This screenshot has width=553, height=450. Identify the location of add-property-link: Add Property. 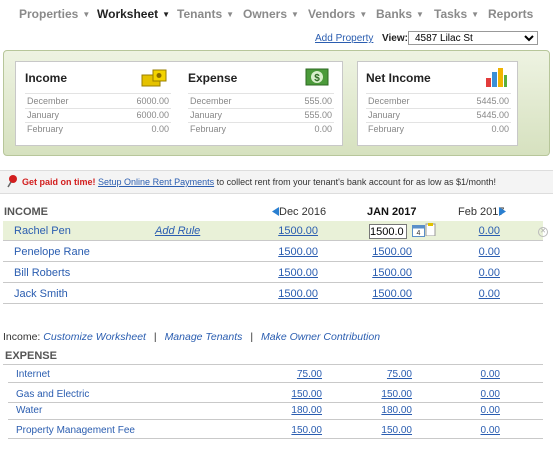
(344, 38).